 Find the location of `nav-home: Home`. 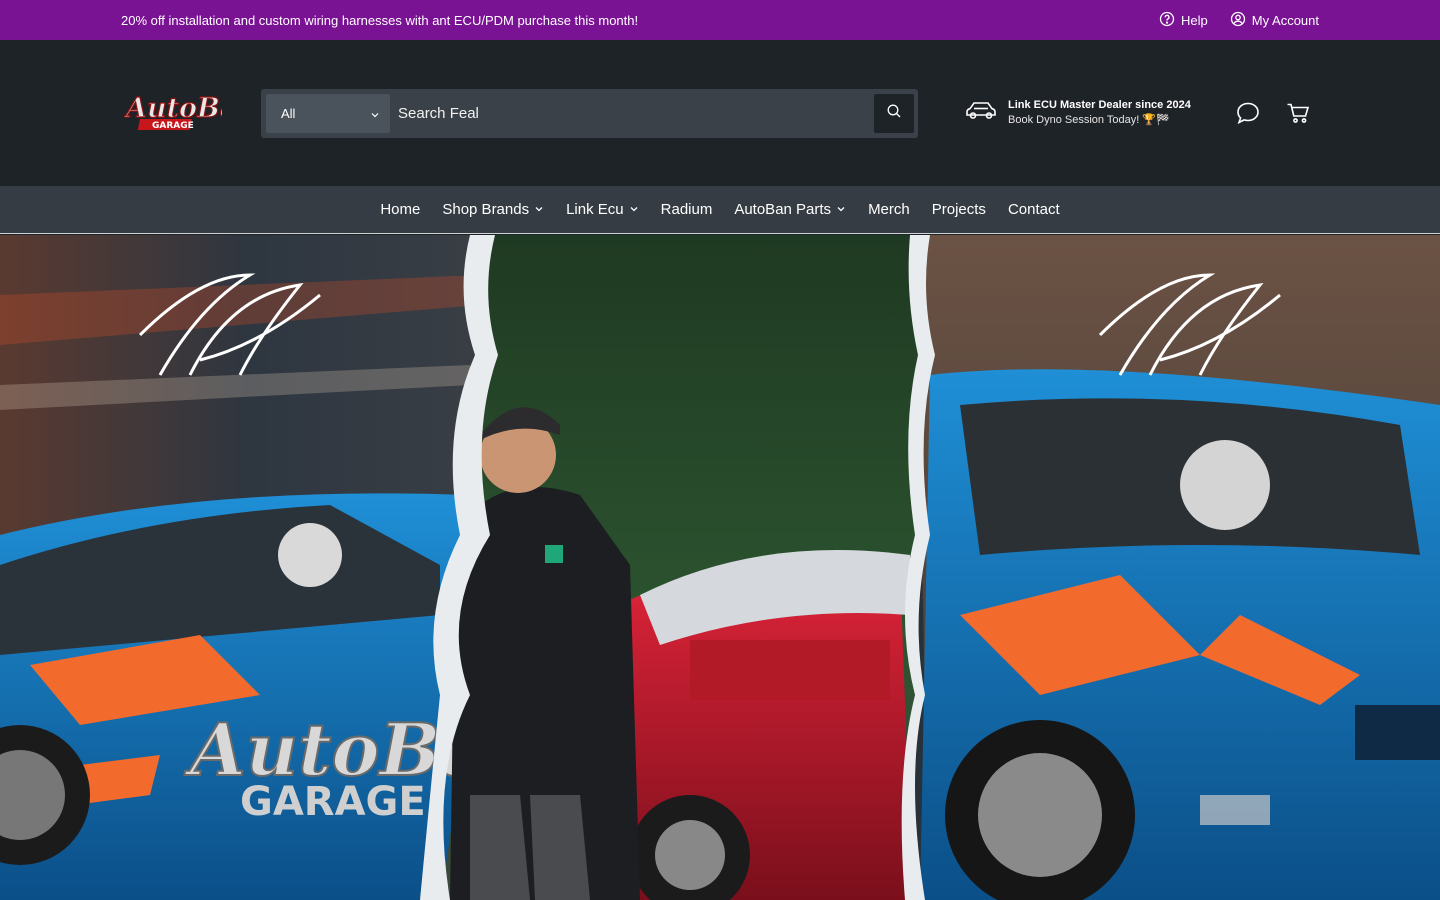

nav-home: Home is located at coordinates (400, 210).